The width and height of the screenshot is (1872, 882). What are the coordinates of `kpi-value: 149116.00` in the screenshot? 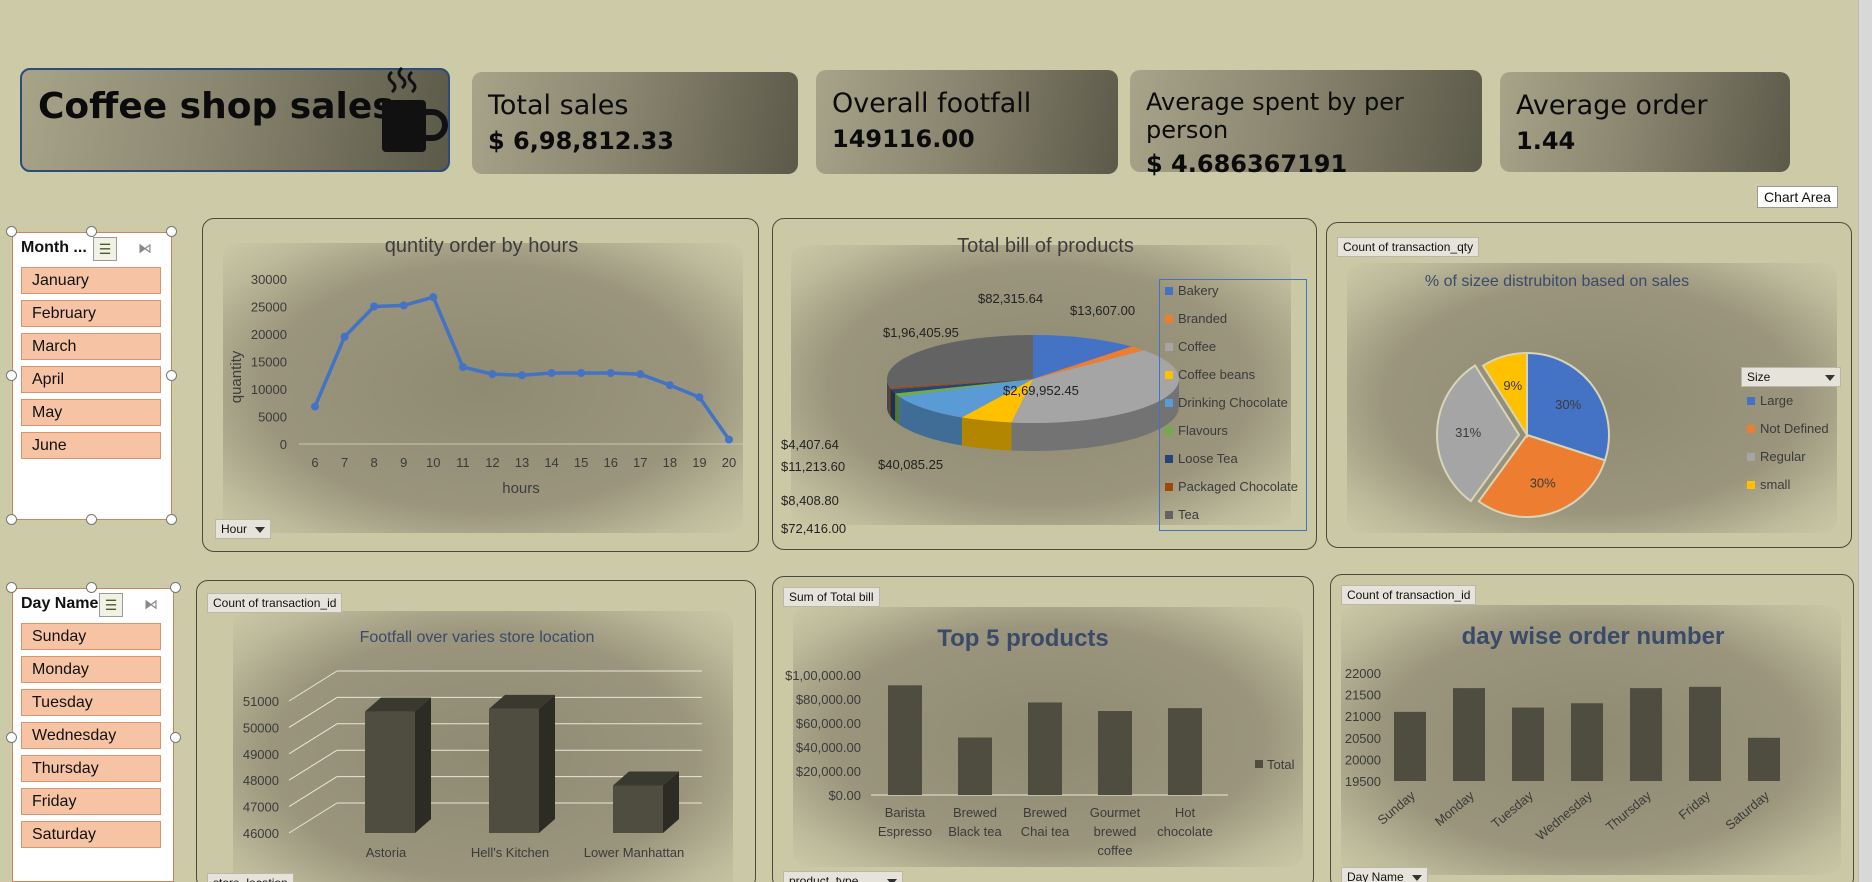 It's located at (903, 139).